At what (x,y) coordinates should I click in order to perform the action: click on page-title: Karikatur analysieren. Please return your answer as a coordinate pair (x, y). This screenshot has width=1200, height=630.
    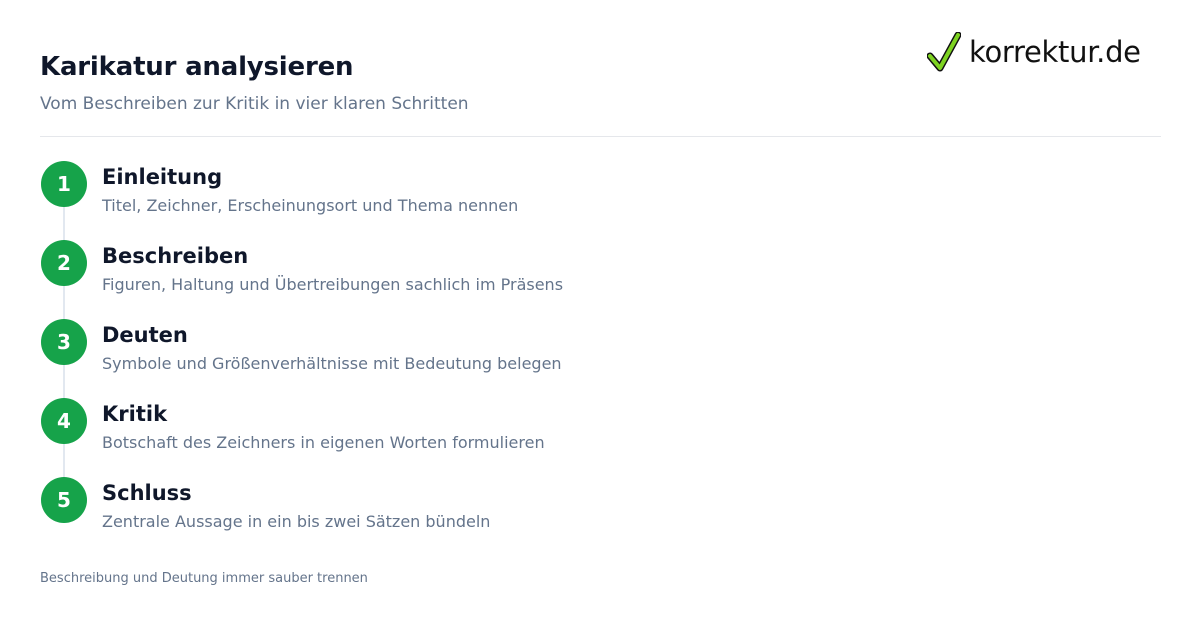
    Looking at the image, I should click on (197, 67).